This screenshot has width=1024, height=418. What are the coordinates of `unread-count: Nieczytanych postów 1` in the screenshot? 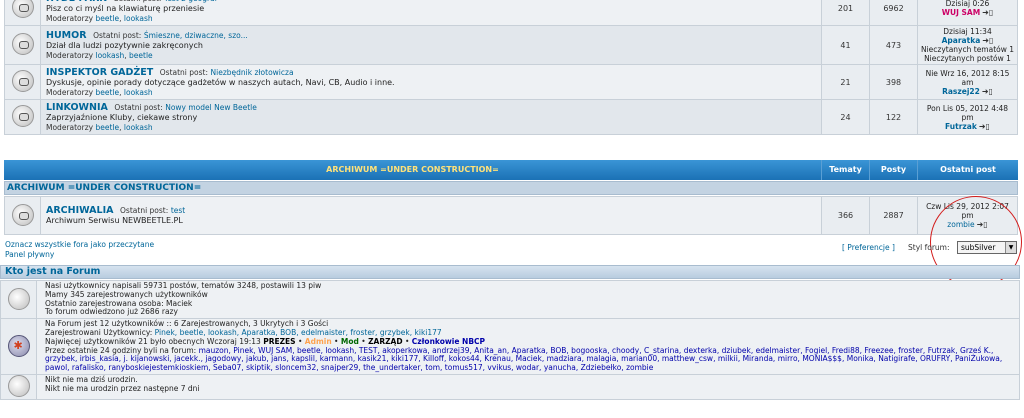 It's located at (967, 58).